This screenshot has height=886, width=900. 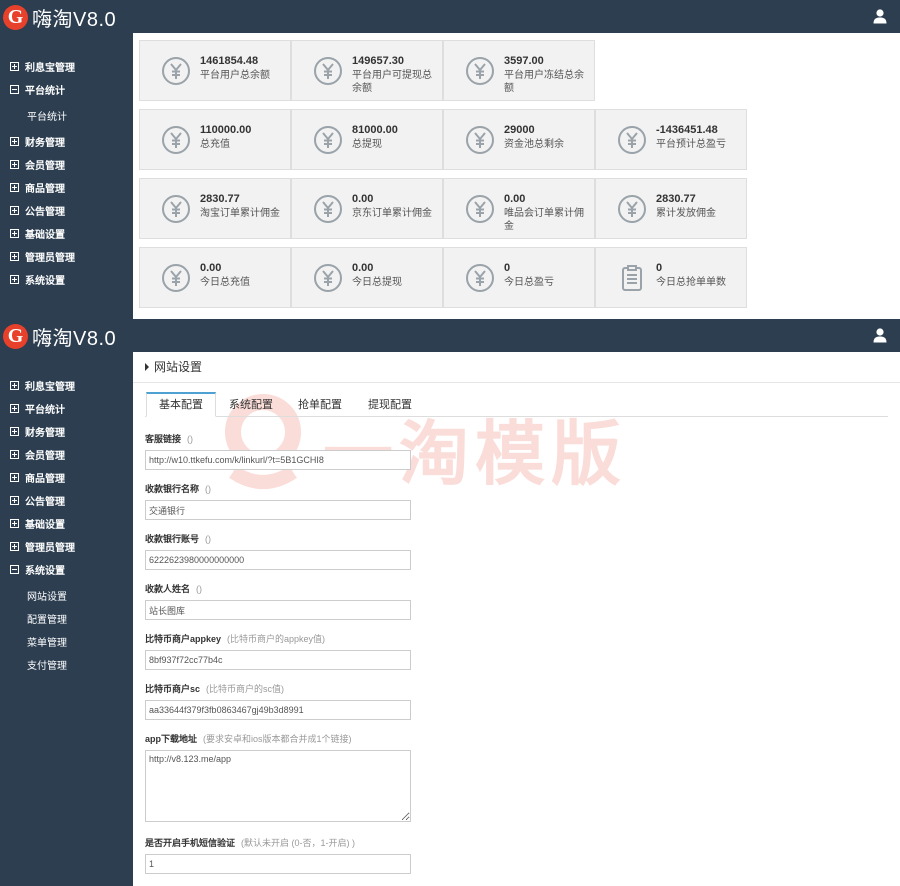 What do you see at coordinates (390, 404) in the screenshot?
I see `tab-withdraw-config: 提现配置` at bounding box center [390, 404].